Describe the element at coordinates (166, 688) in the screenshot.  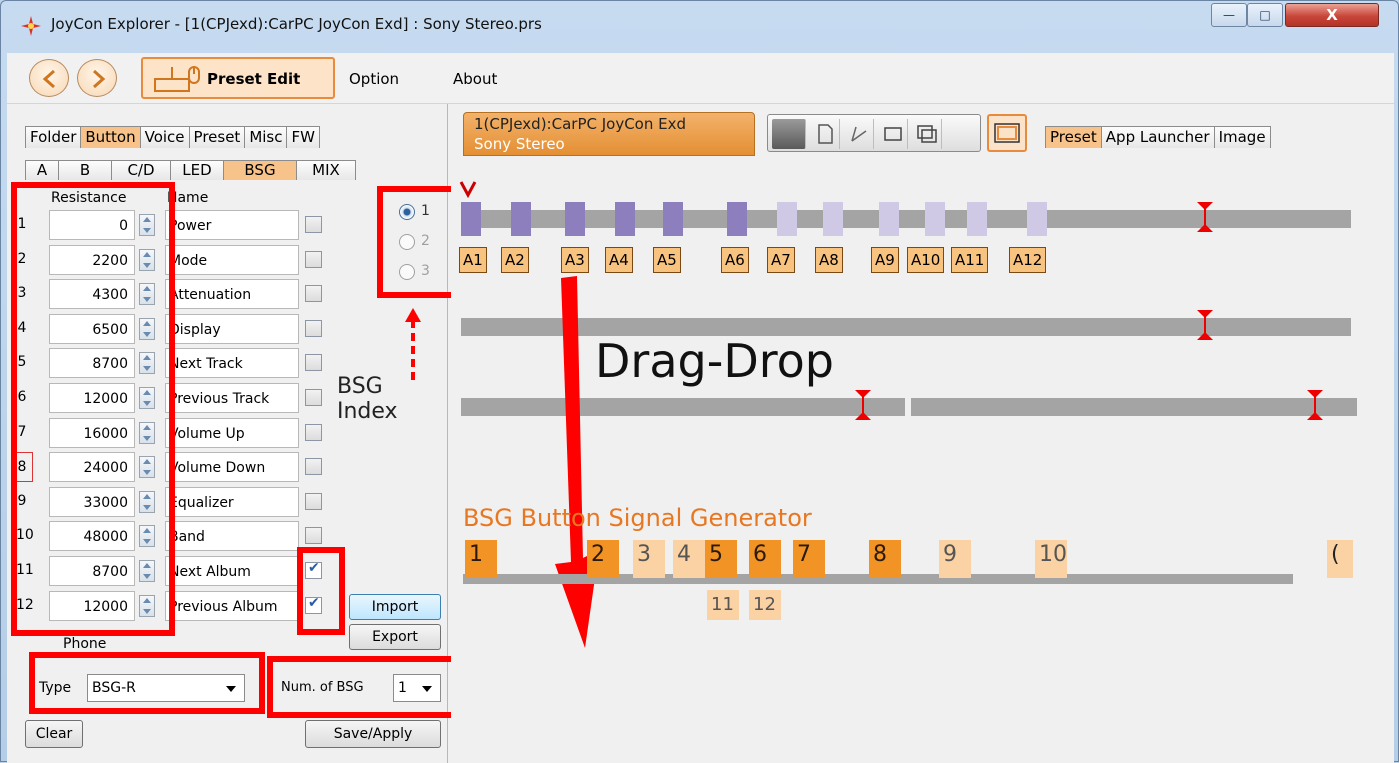
I see `type-select: BSG-R` at that location.